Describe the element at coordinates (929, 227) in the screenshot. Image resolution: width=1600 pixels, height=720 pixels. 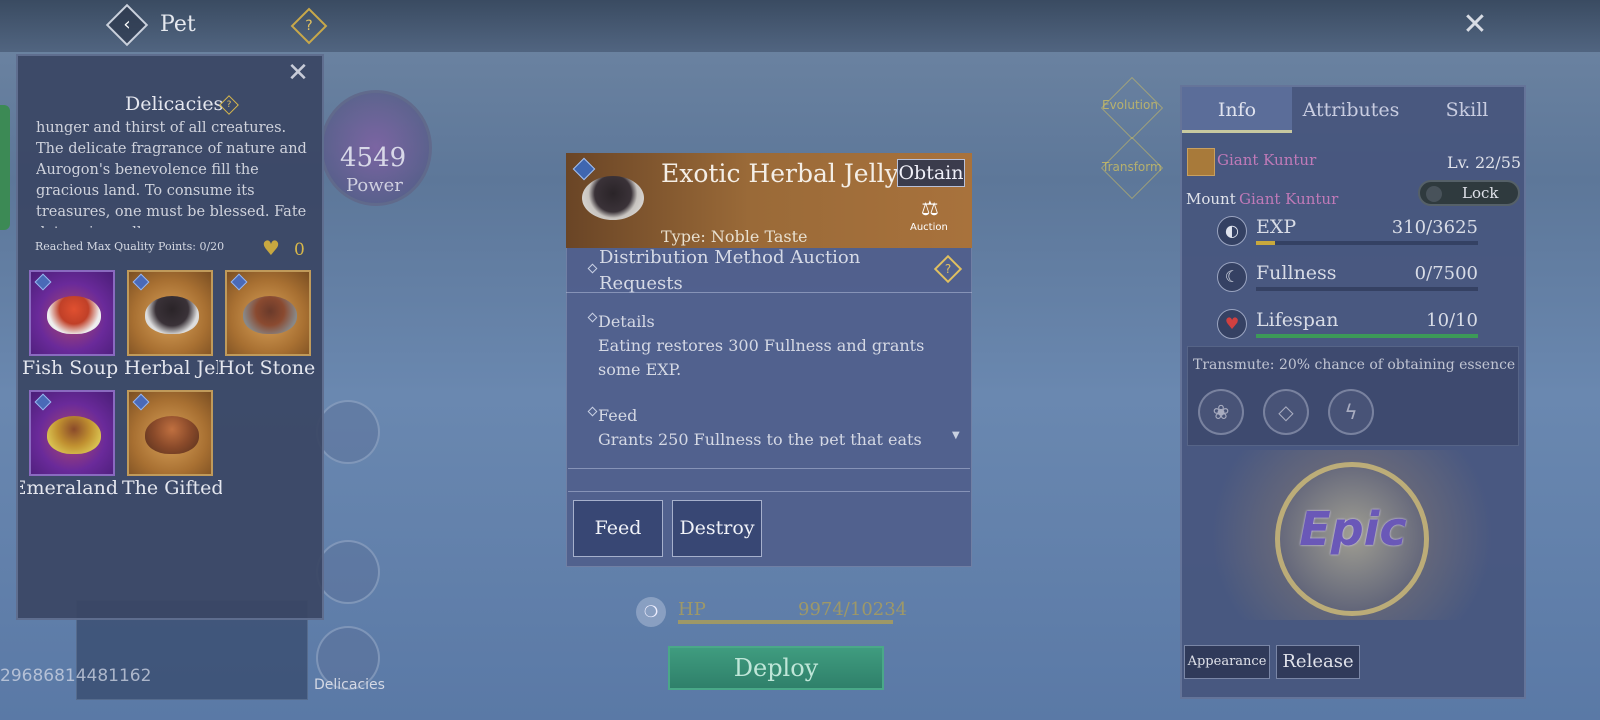
I see `auction-label: Auction` at that location.